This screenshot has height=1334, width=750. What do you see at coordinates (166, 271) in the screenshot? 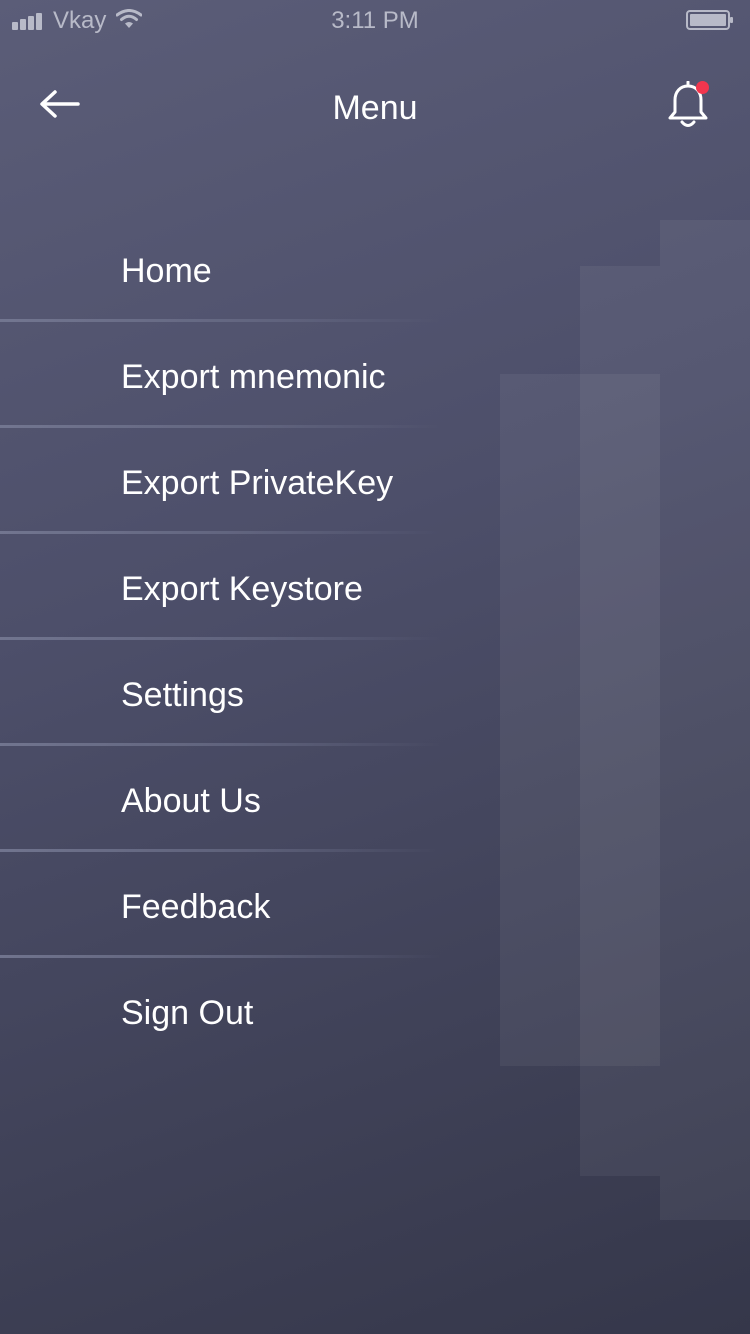
I see `menu-item-label: Home` at bounding box center [166, 271].